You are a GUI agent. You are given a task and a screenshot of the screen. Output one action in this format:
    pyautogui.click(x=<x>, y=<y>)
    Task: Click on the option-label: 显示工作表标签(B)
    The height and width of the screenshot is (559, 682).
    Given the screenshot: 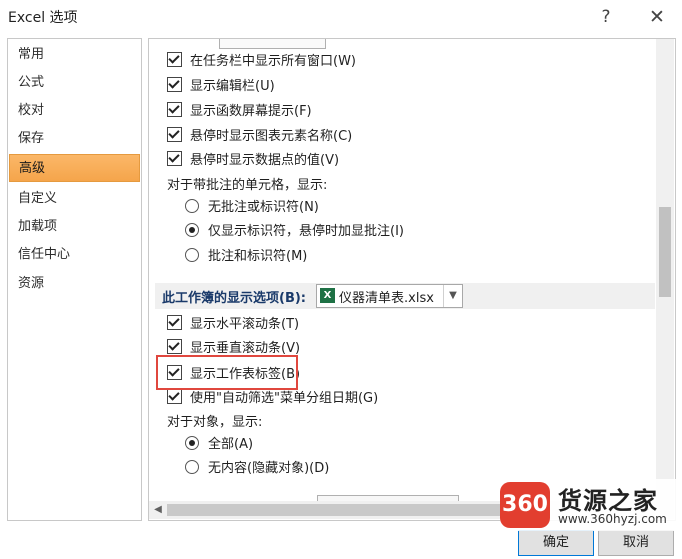 What is the action you would take?
    pyautogui.click(x=245, y=374)
    